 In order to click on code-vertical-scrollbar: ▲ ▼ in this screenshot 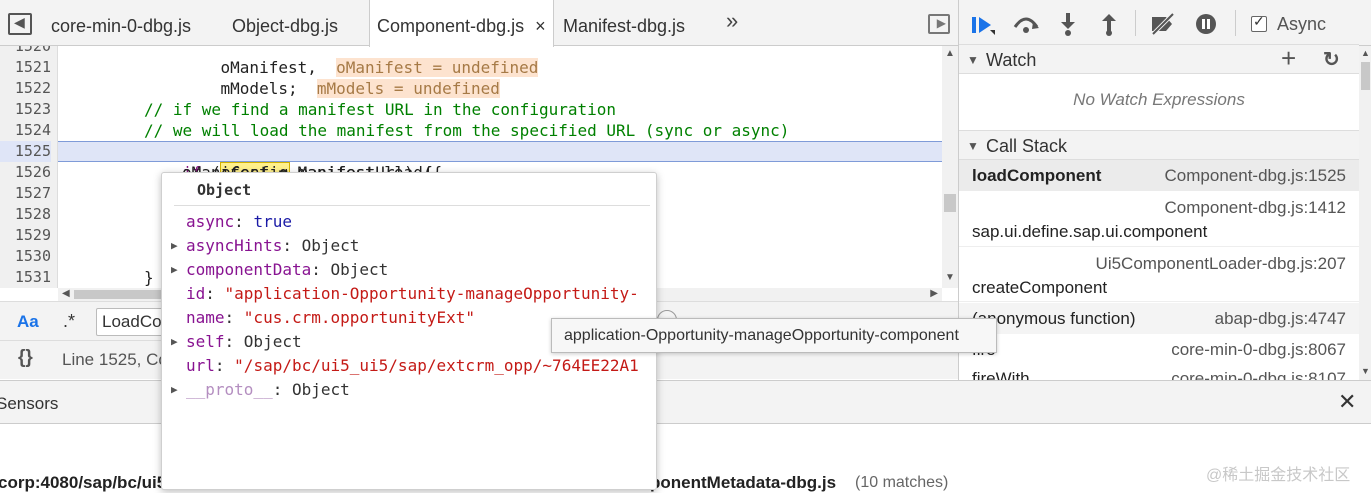, I will do `click(950, 167)`.